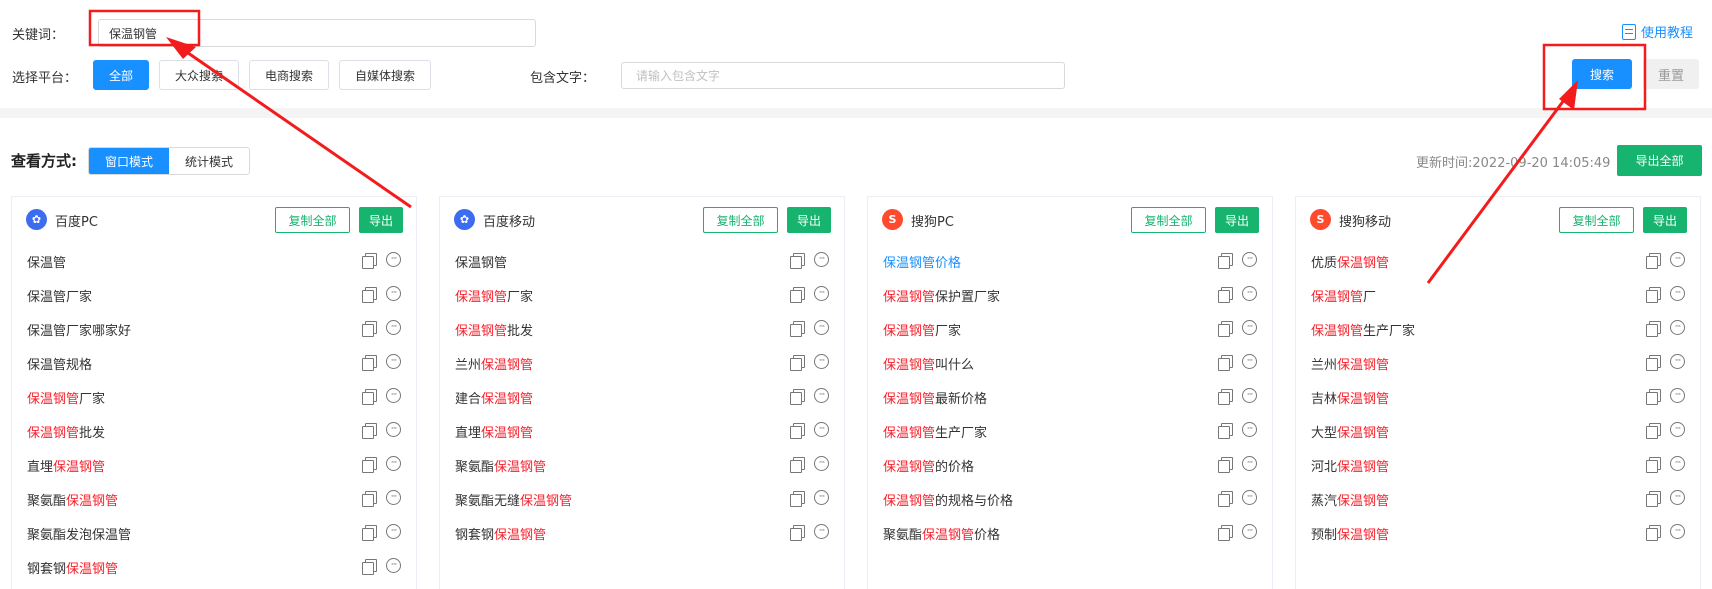 The image size is (1712, 589). Describe the element at coordinates (209, 161) in the screenshot. I see `view-mode-statistics: 统计模式` at that location.